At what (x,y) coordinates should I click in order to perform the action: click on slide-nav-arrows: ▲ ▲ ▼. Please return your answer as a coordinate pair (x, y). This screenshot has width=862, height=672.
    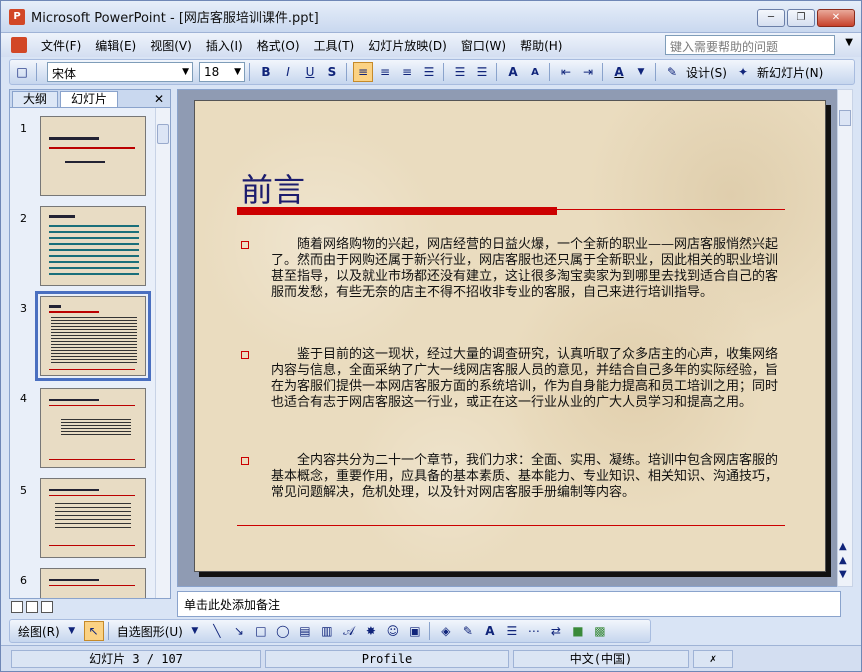
    Looking at the image, I should click on (843, 561).